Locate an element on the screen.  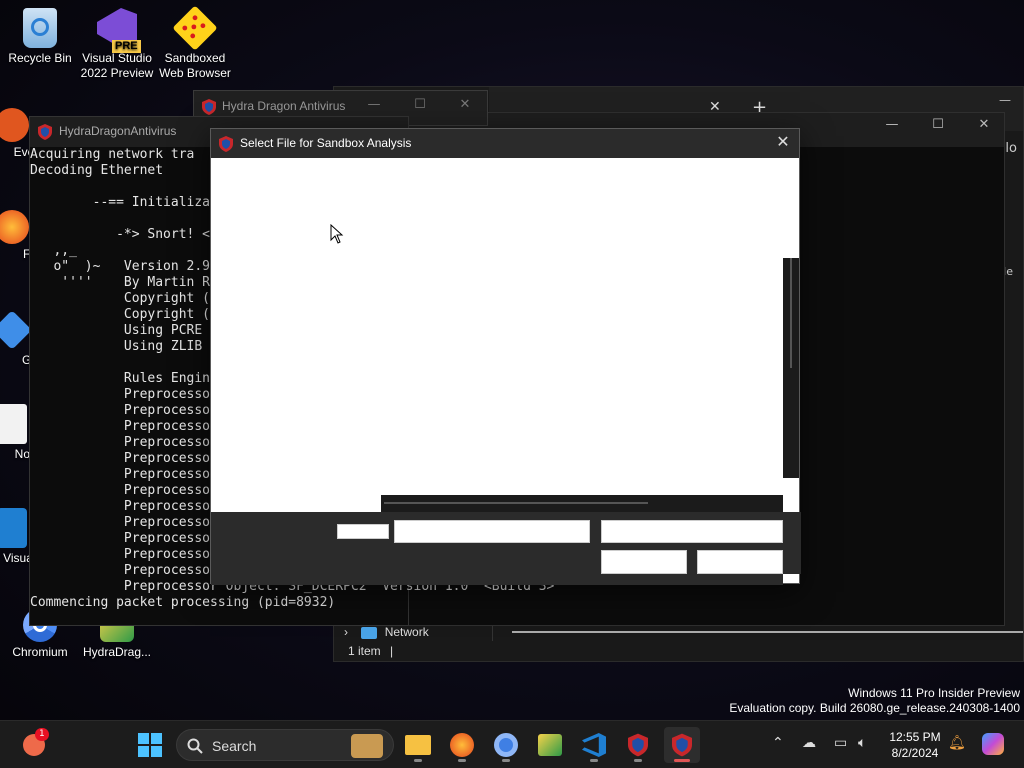
taskbar-chromium is located at coordinates (506, 745).